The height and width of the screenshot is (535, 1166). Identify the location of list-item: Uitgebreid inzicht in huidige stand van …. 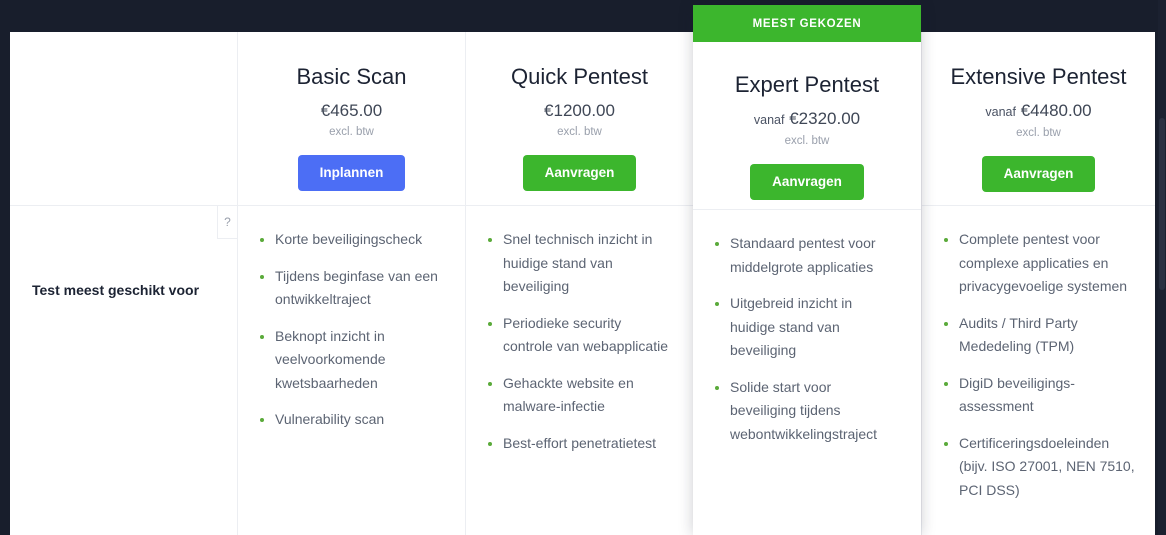
(807, 327).